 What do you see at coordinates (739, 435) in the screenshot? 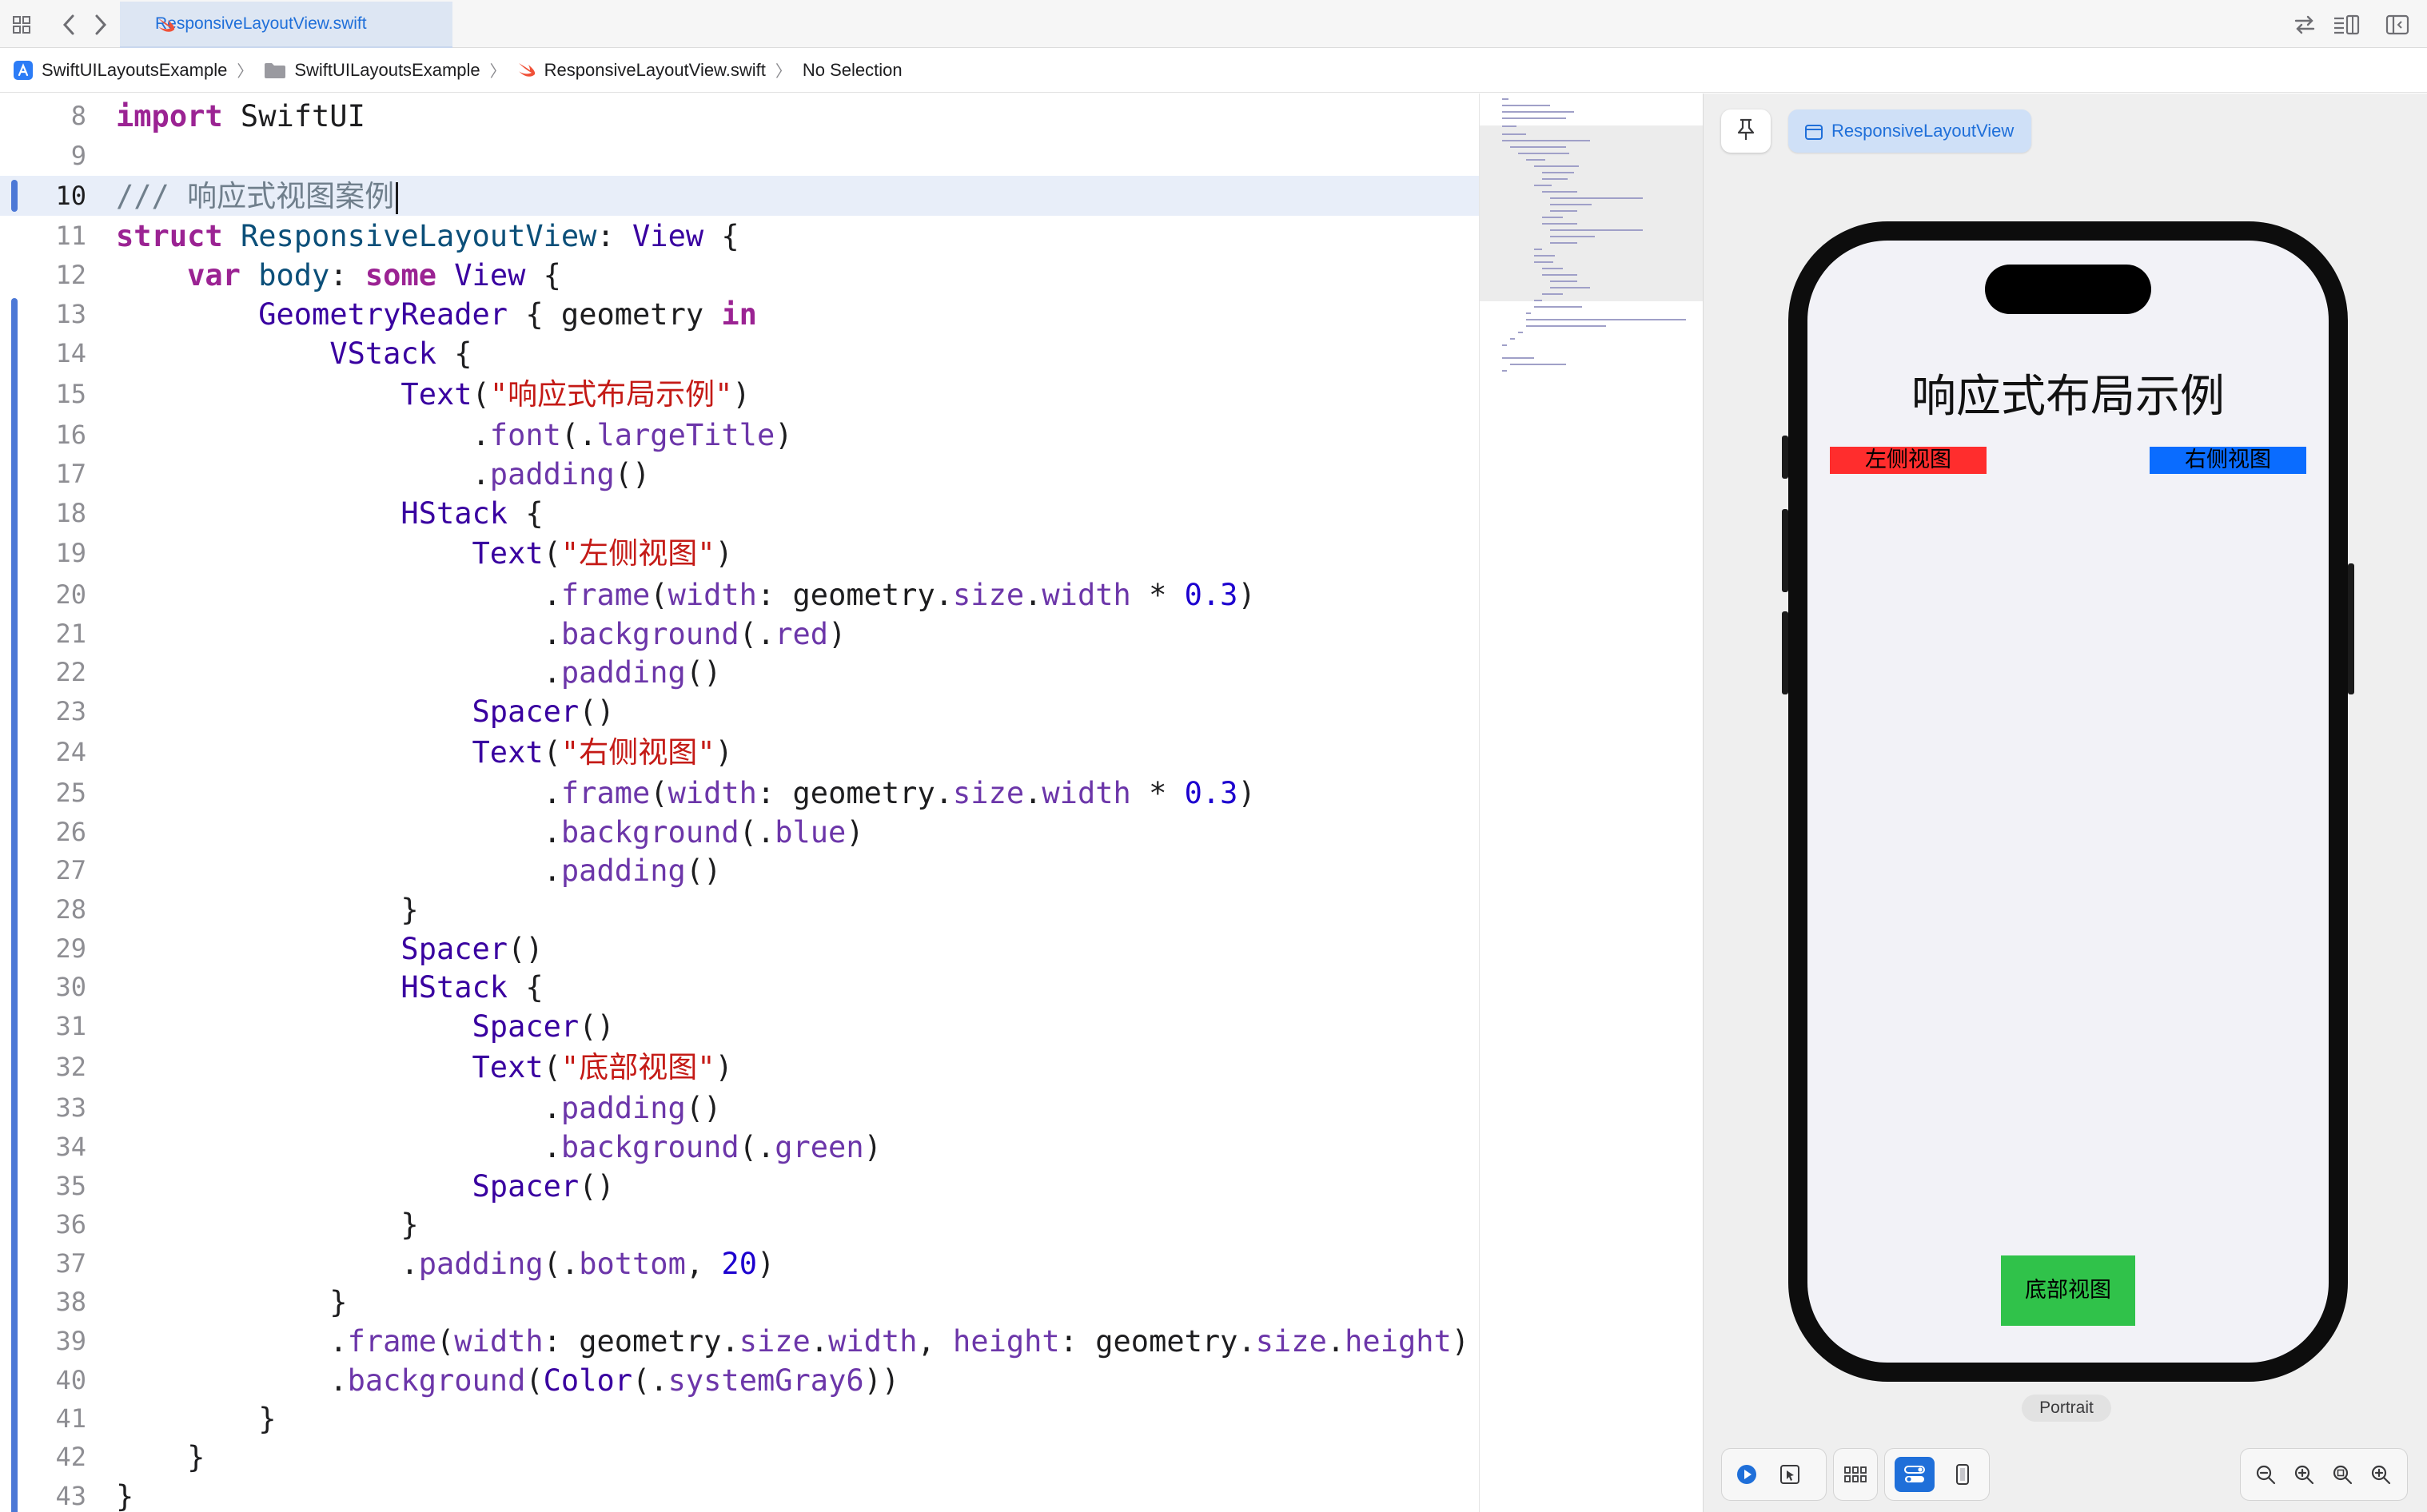
I see `code-line: 16 .font(.largeTitle)` at bounding box center [739, 435].